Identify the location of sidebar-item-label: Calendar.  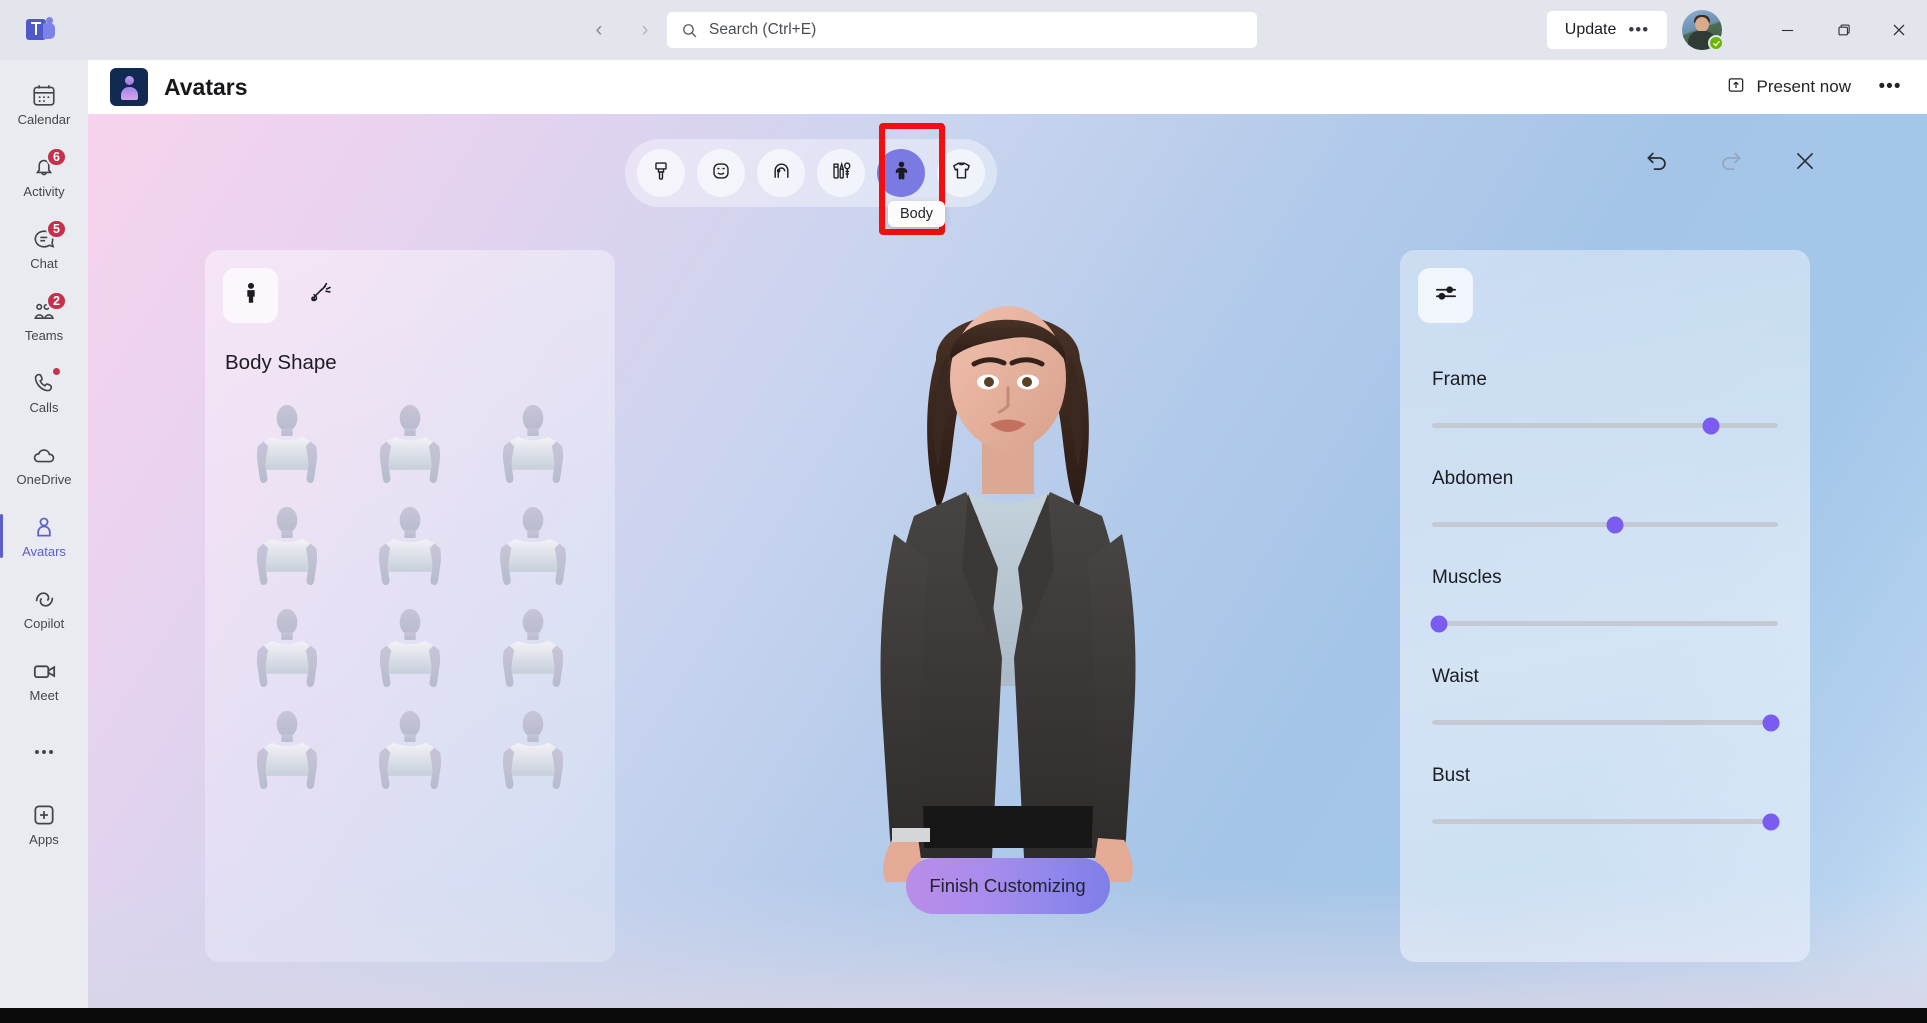
(44, 119).